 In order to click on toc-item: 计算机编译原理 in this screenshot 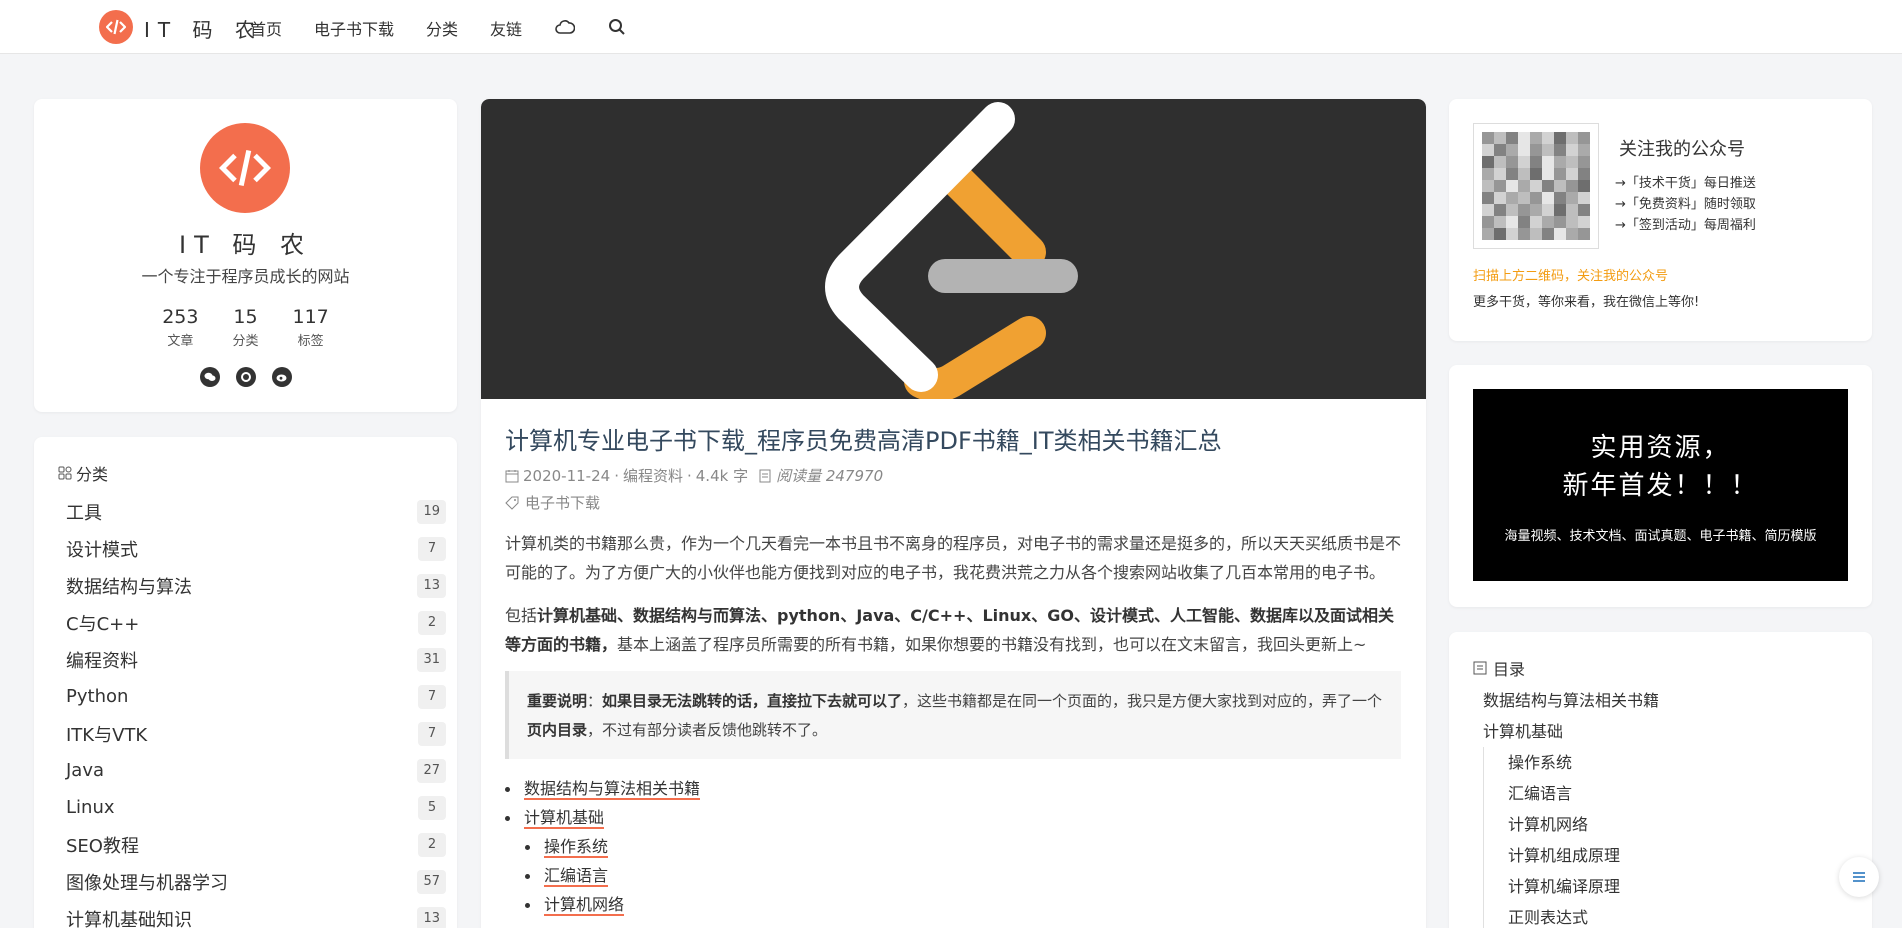, I will do `click(1571, 886)`.